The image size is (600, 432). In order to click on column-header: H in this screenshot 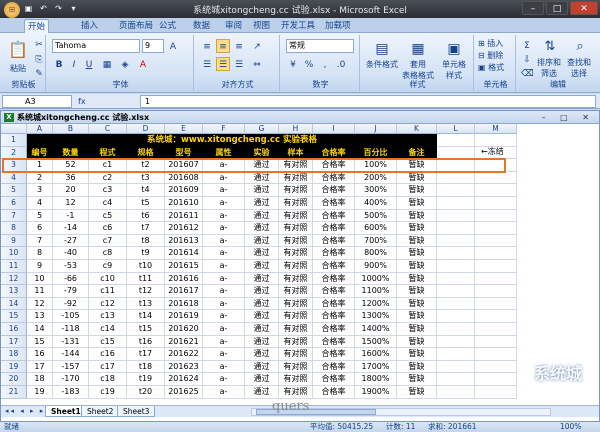, I will do `click(296, 129)`.